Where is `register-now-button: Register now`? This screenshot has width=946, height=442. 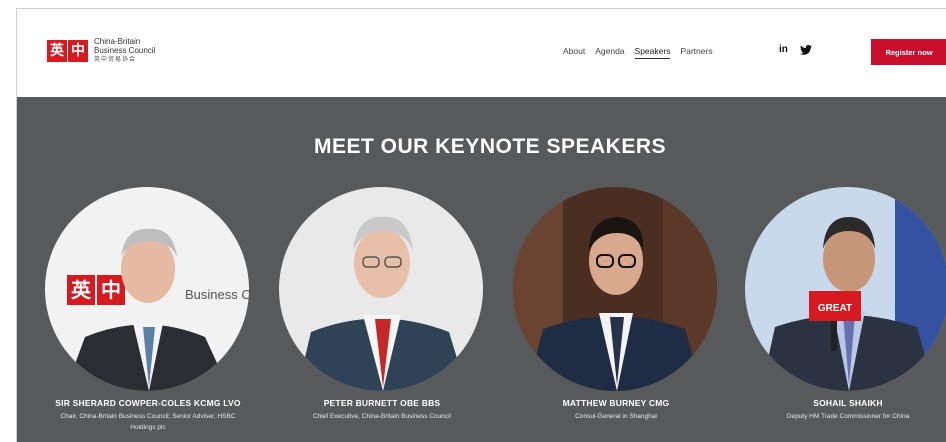 register-now-button: Register now is located at coordinates (908, 52).